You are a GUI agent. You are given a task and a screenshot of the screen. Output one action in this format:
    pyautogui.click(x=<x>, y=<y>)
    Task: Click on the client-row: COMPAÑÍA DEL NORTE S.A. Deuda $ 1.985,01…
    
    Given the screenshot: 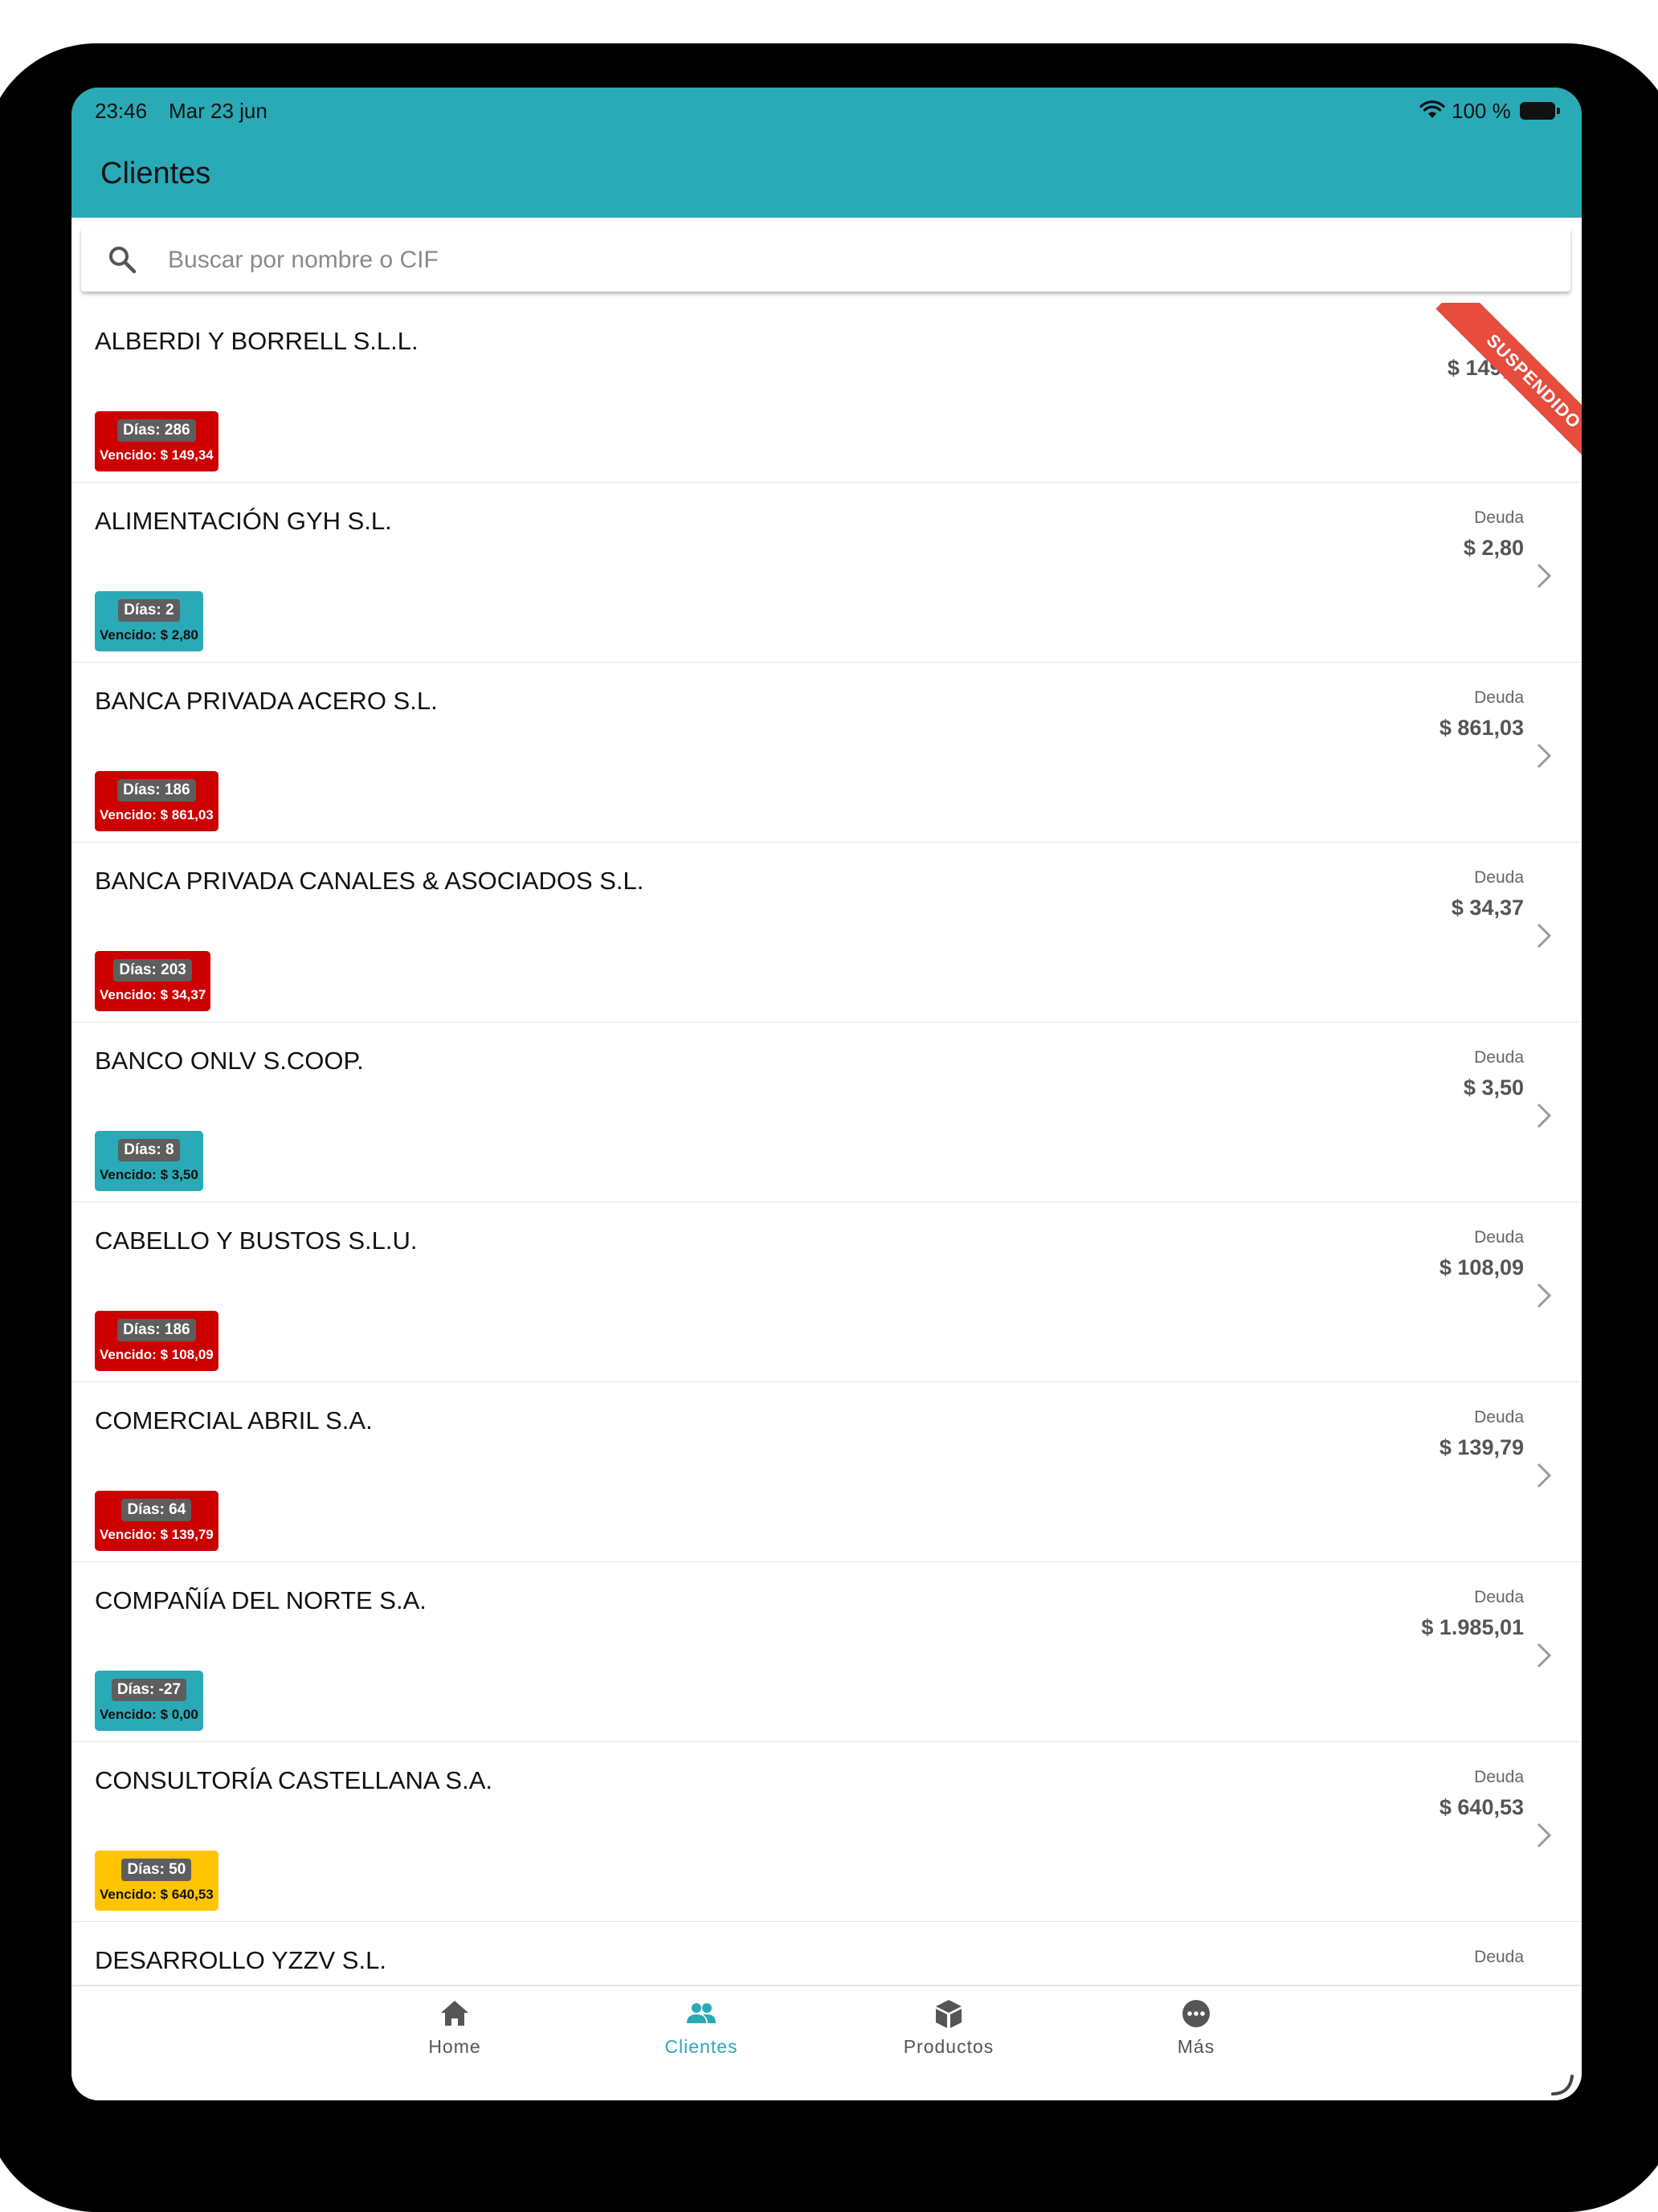 What is the action you would take?
    pyautogui.click(x=826, y=1652)
    